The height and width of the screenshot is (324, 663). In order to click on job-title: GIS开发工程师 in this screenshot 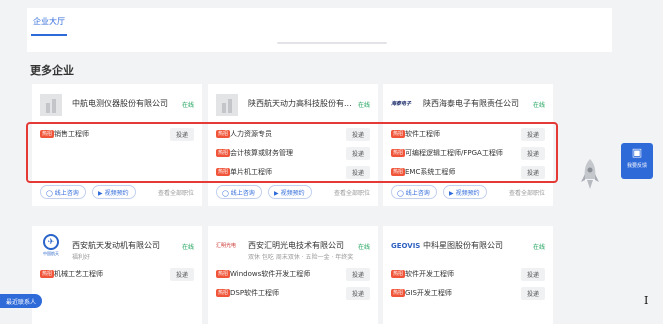, I will do `click(428, 293)`.